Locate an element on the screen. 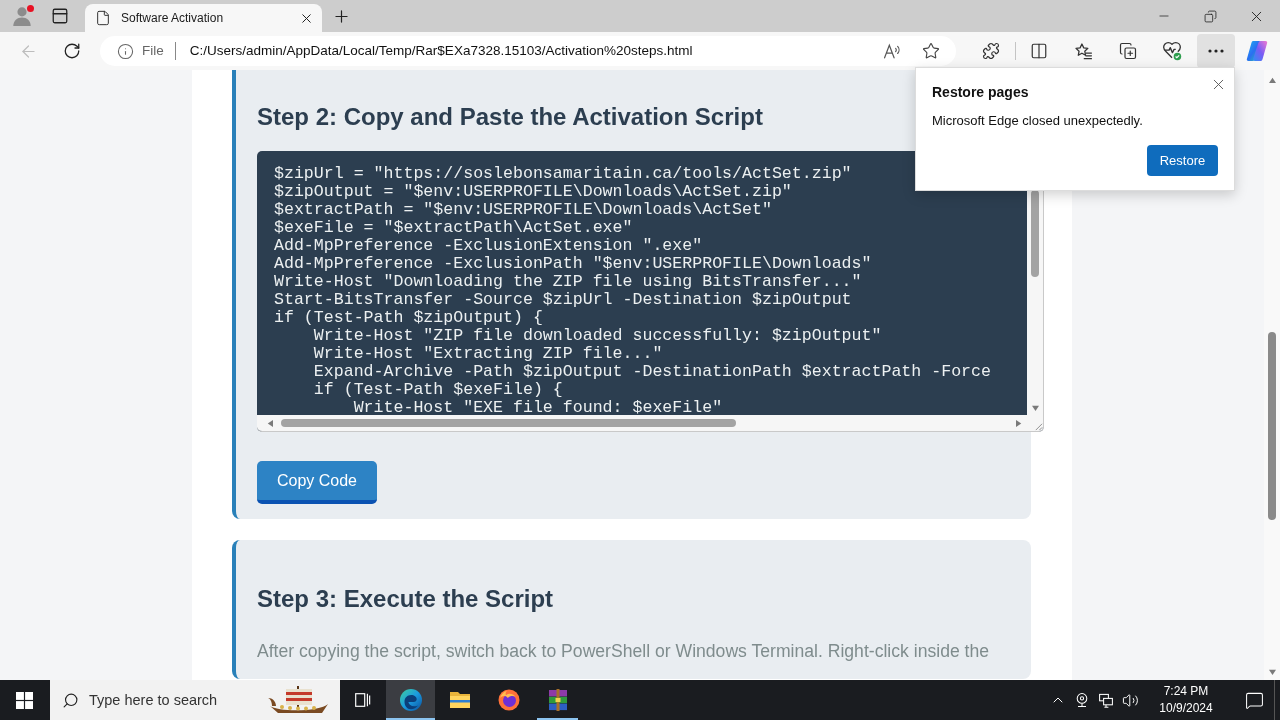 The height and width of the screenshot is (720, 1280). task-view-icon is located at coordinates (362, 700).